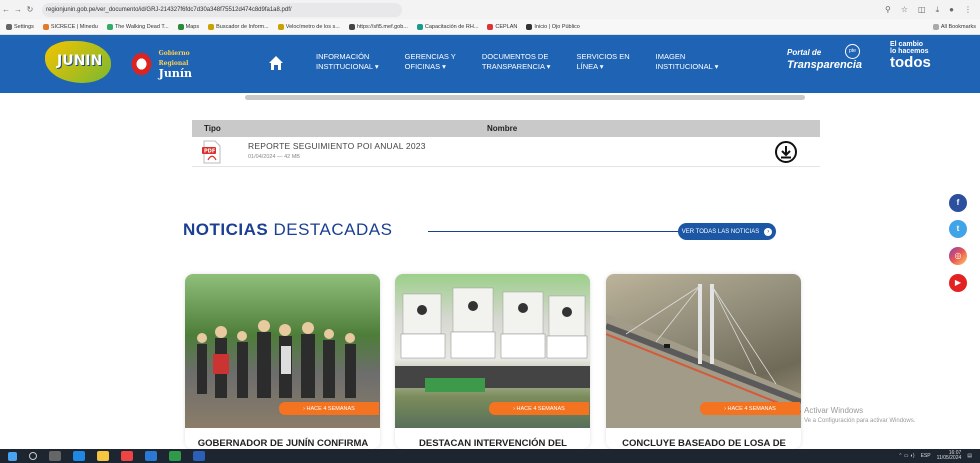 This screenshot has width=980, height=463. I want to click on table-header: Tipo Nombre, so click(506, 128).